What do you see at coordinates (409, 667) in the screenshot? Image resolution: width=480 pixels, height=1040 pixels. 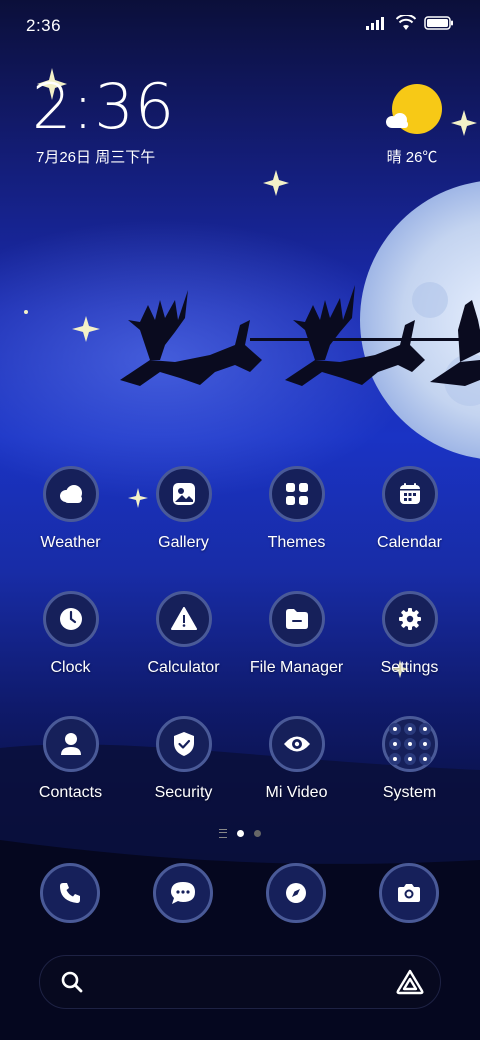 I see `app-label: Settings` at bounding box center [409, 667].